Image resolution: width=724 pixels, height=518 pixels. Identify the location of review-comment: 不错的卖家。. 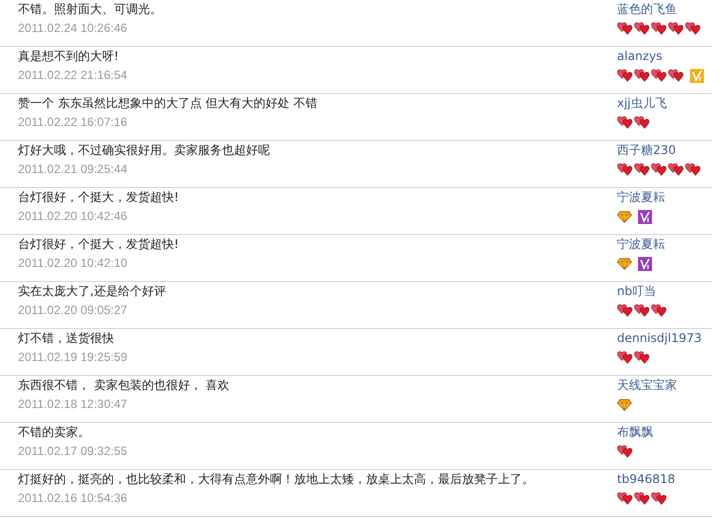
(54, 432).